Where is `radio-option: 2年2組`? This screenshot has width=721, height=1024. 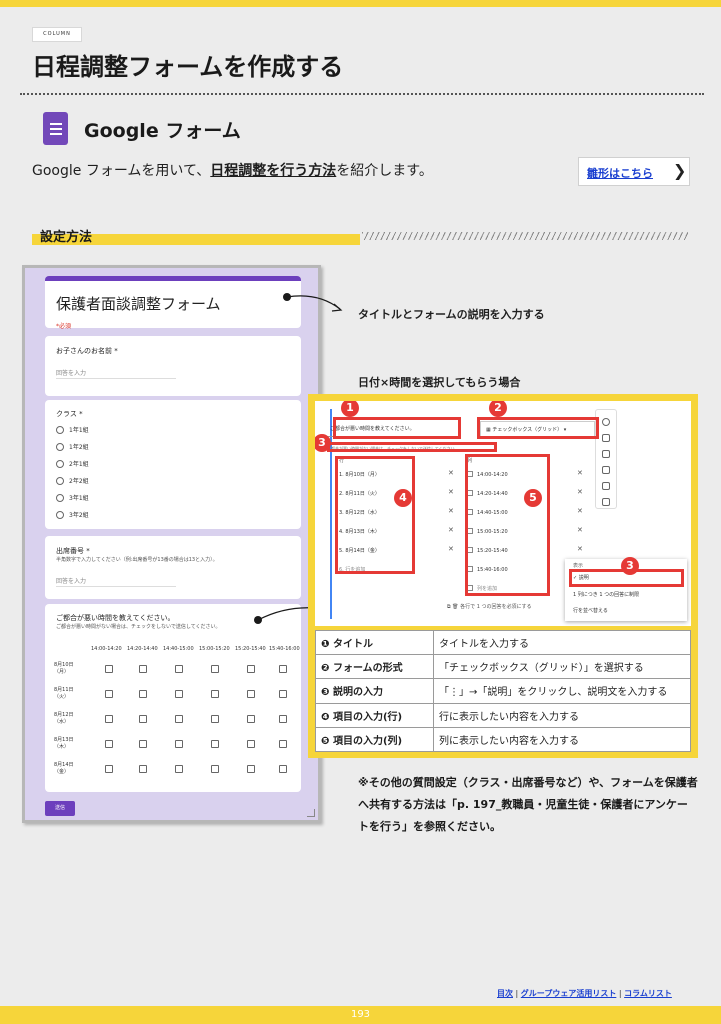
radio-option: 2年2組 is located at coordinates (72, 480).